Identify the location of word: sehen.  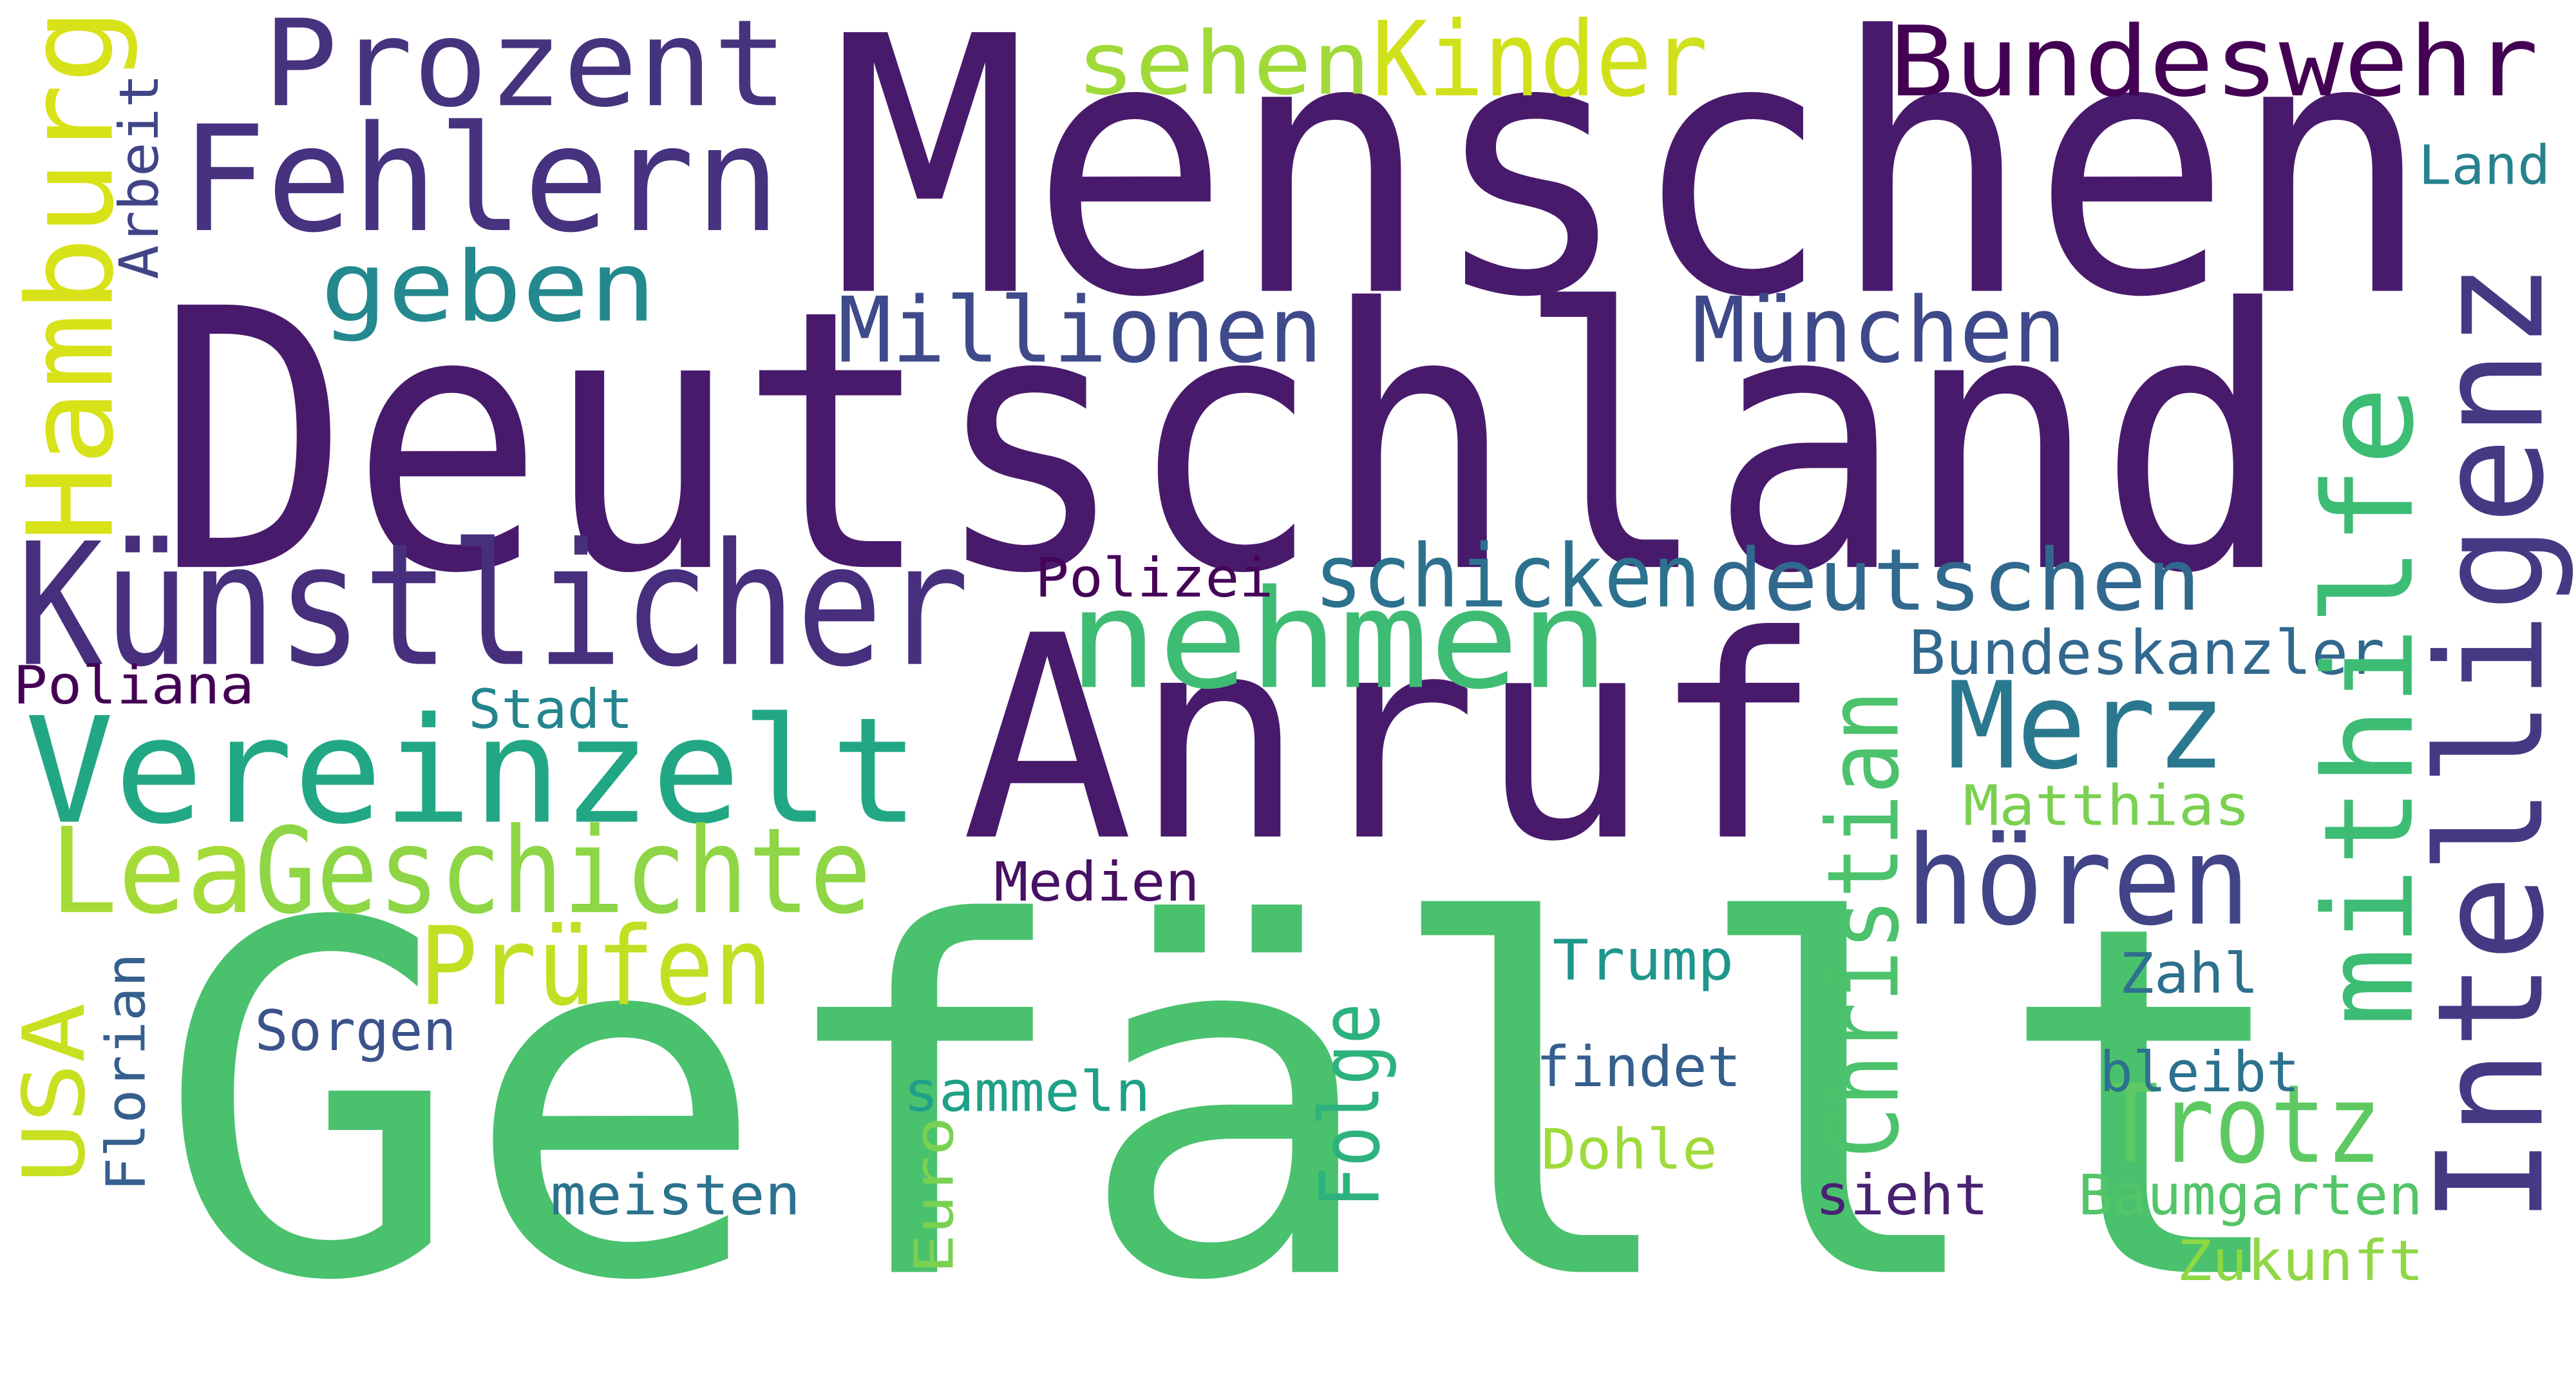
(1223, 64).